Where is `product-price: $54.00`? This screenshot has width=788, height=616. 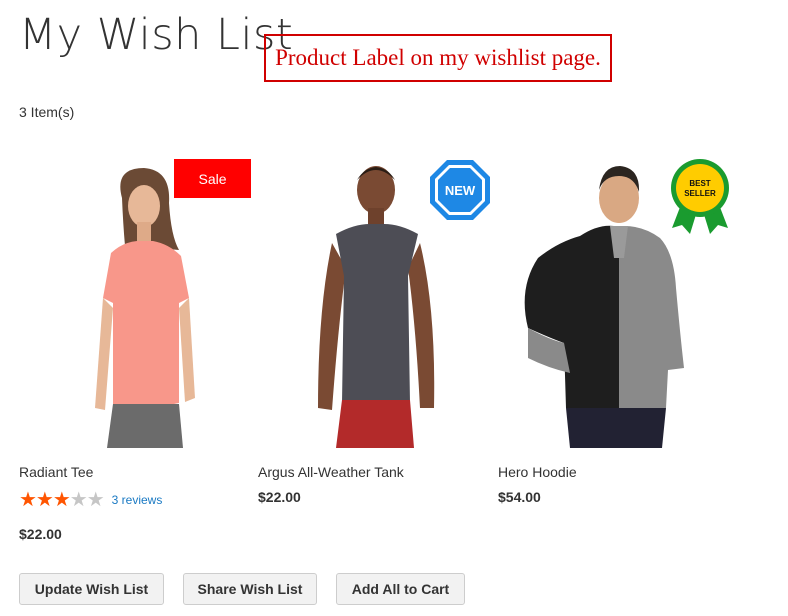
product-price: $54.00 is located at coordinates (519, 497).